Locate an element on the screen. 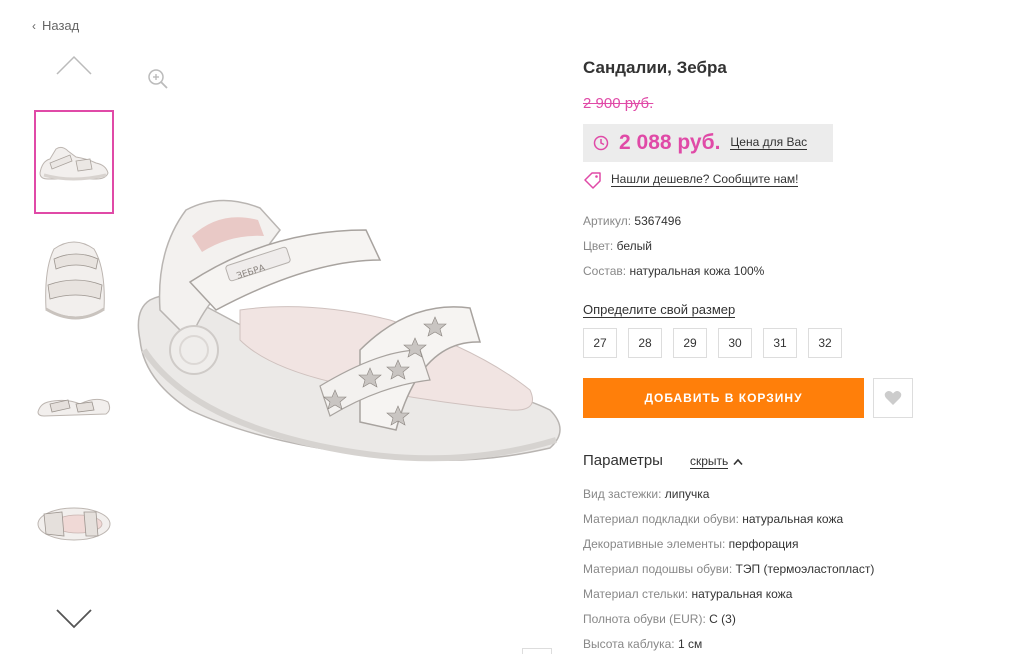 Image resolution: width=1014 pixels, height=654 pixels. scroll-up-button is located at coordinates (537, 651).